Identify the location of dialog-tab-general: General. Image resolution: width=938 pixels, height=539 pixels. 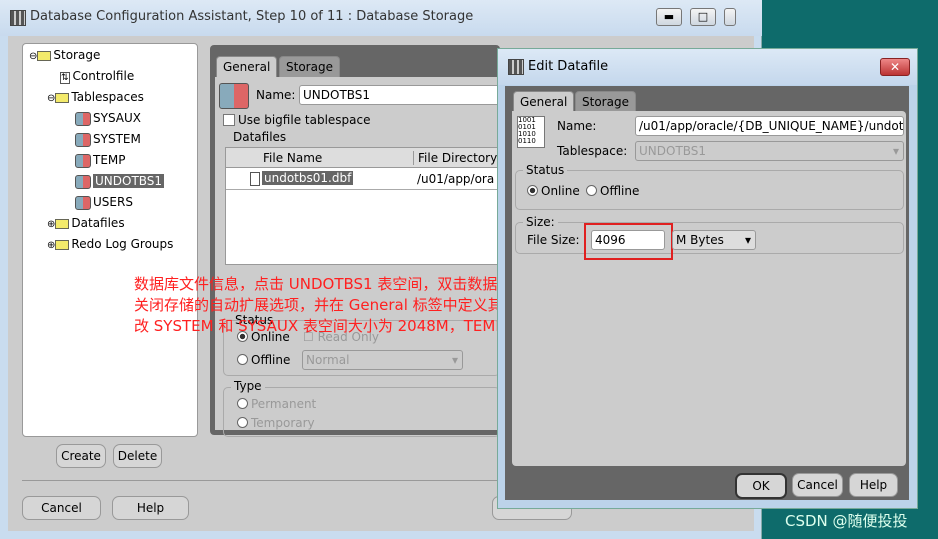
(544, 101).